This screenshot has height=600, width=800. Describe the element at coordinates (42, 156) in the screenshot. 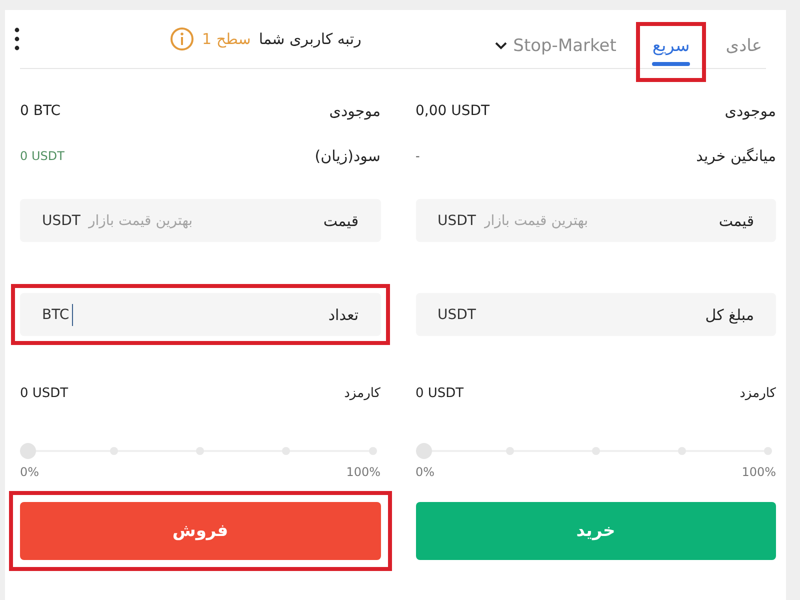

I see `profit-value: 0 USDT` at that location.